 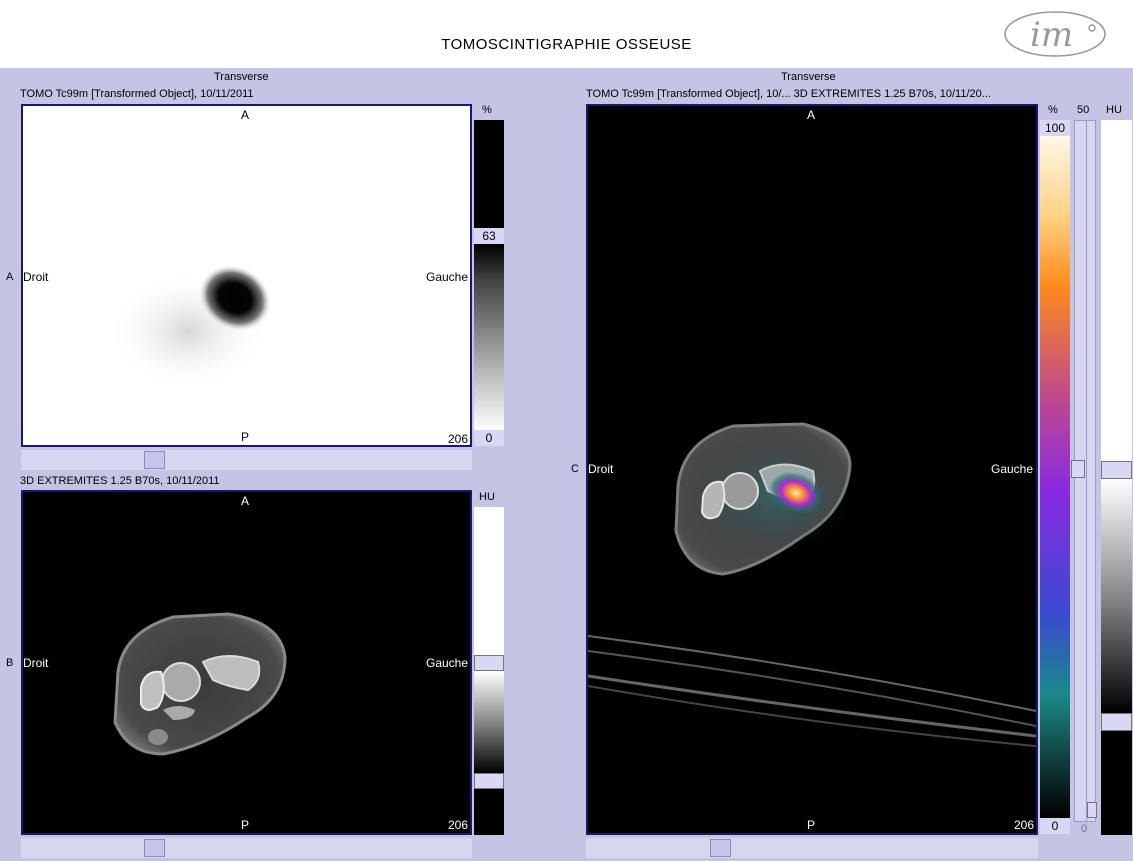 What do you see at coordinates (245, 115) in the screenshot?
I see `spect-label-anterior: A` at bounding box center [245, 115].